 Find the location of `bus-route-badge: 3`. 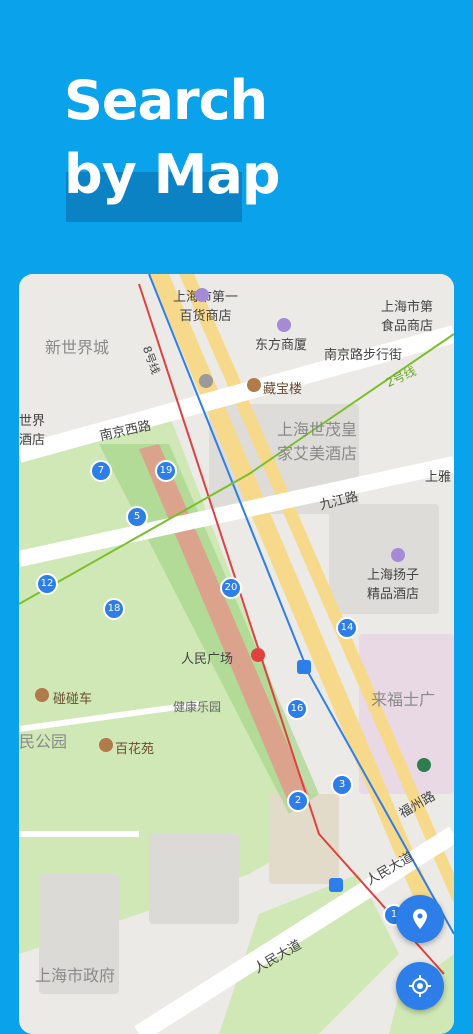

bus-route-badge: 3 is located at coordinates (342, 785).